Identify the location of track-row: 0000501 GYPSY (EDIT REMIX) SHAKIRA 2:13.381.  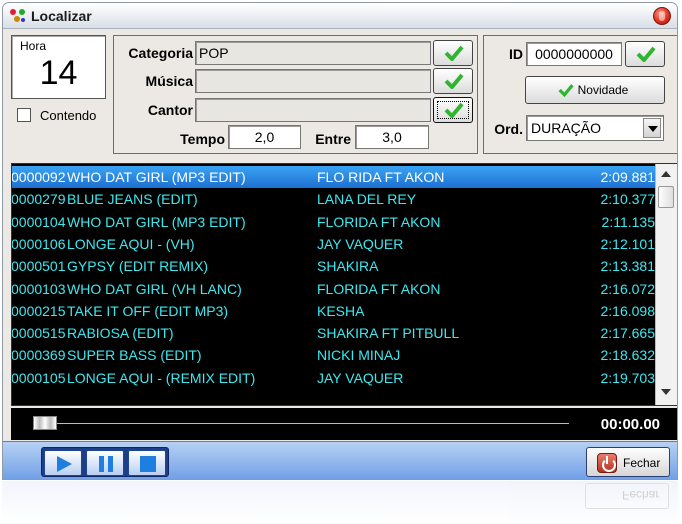
(333, 266).